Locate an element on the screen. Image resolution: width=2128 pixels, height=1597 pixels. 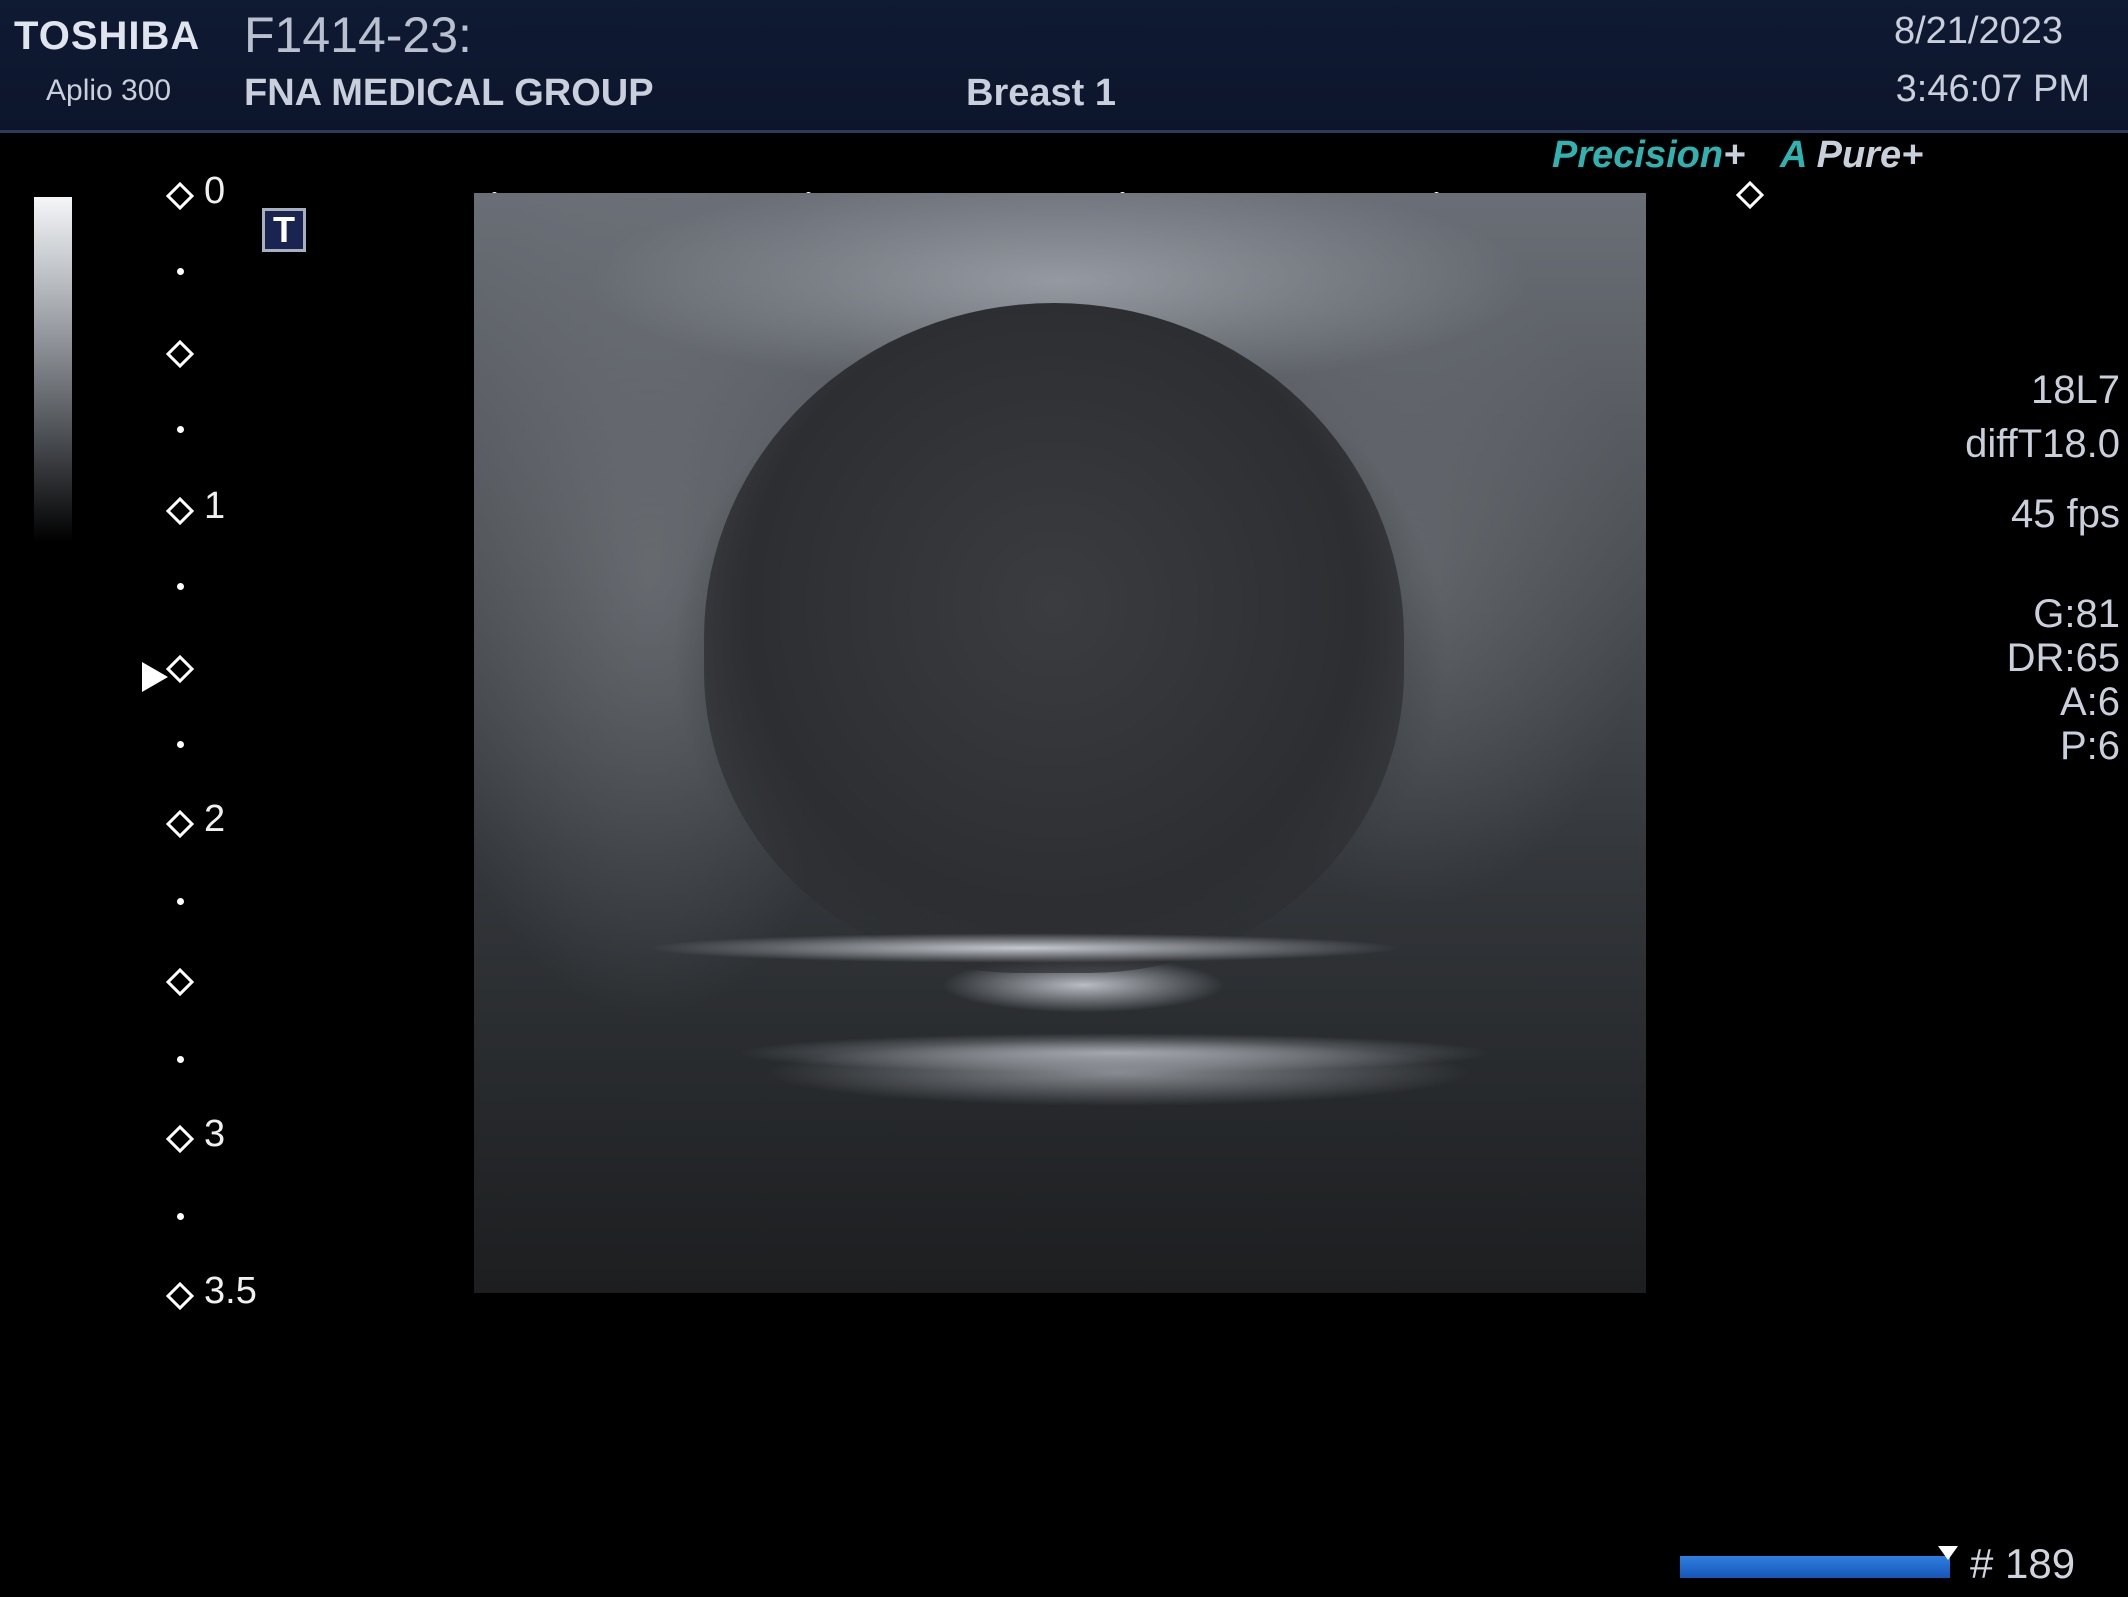
dynamic-range-label: DR:65 is located at coordinates (2063, 658).